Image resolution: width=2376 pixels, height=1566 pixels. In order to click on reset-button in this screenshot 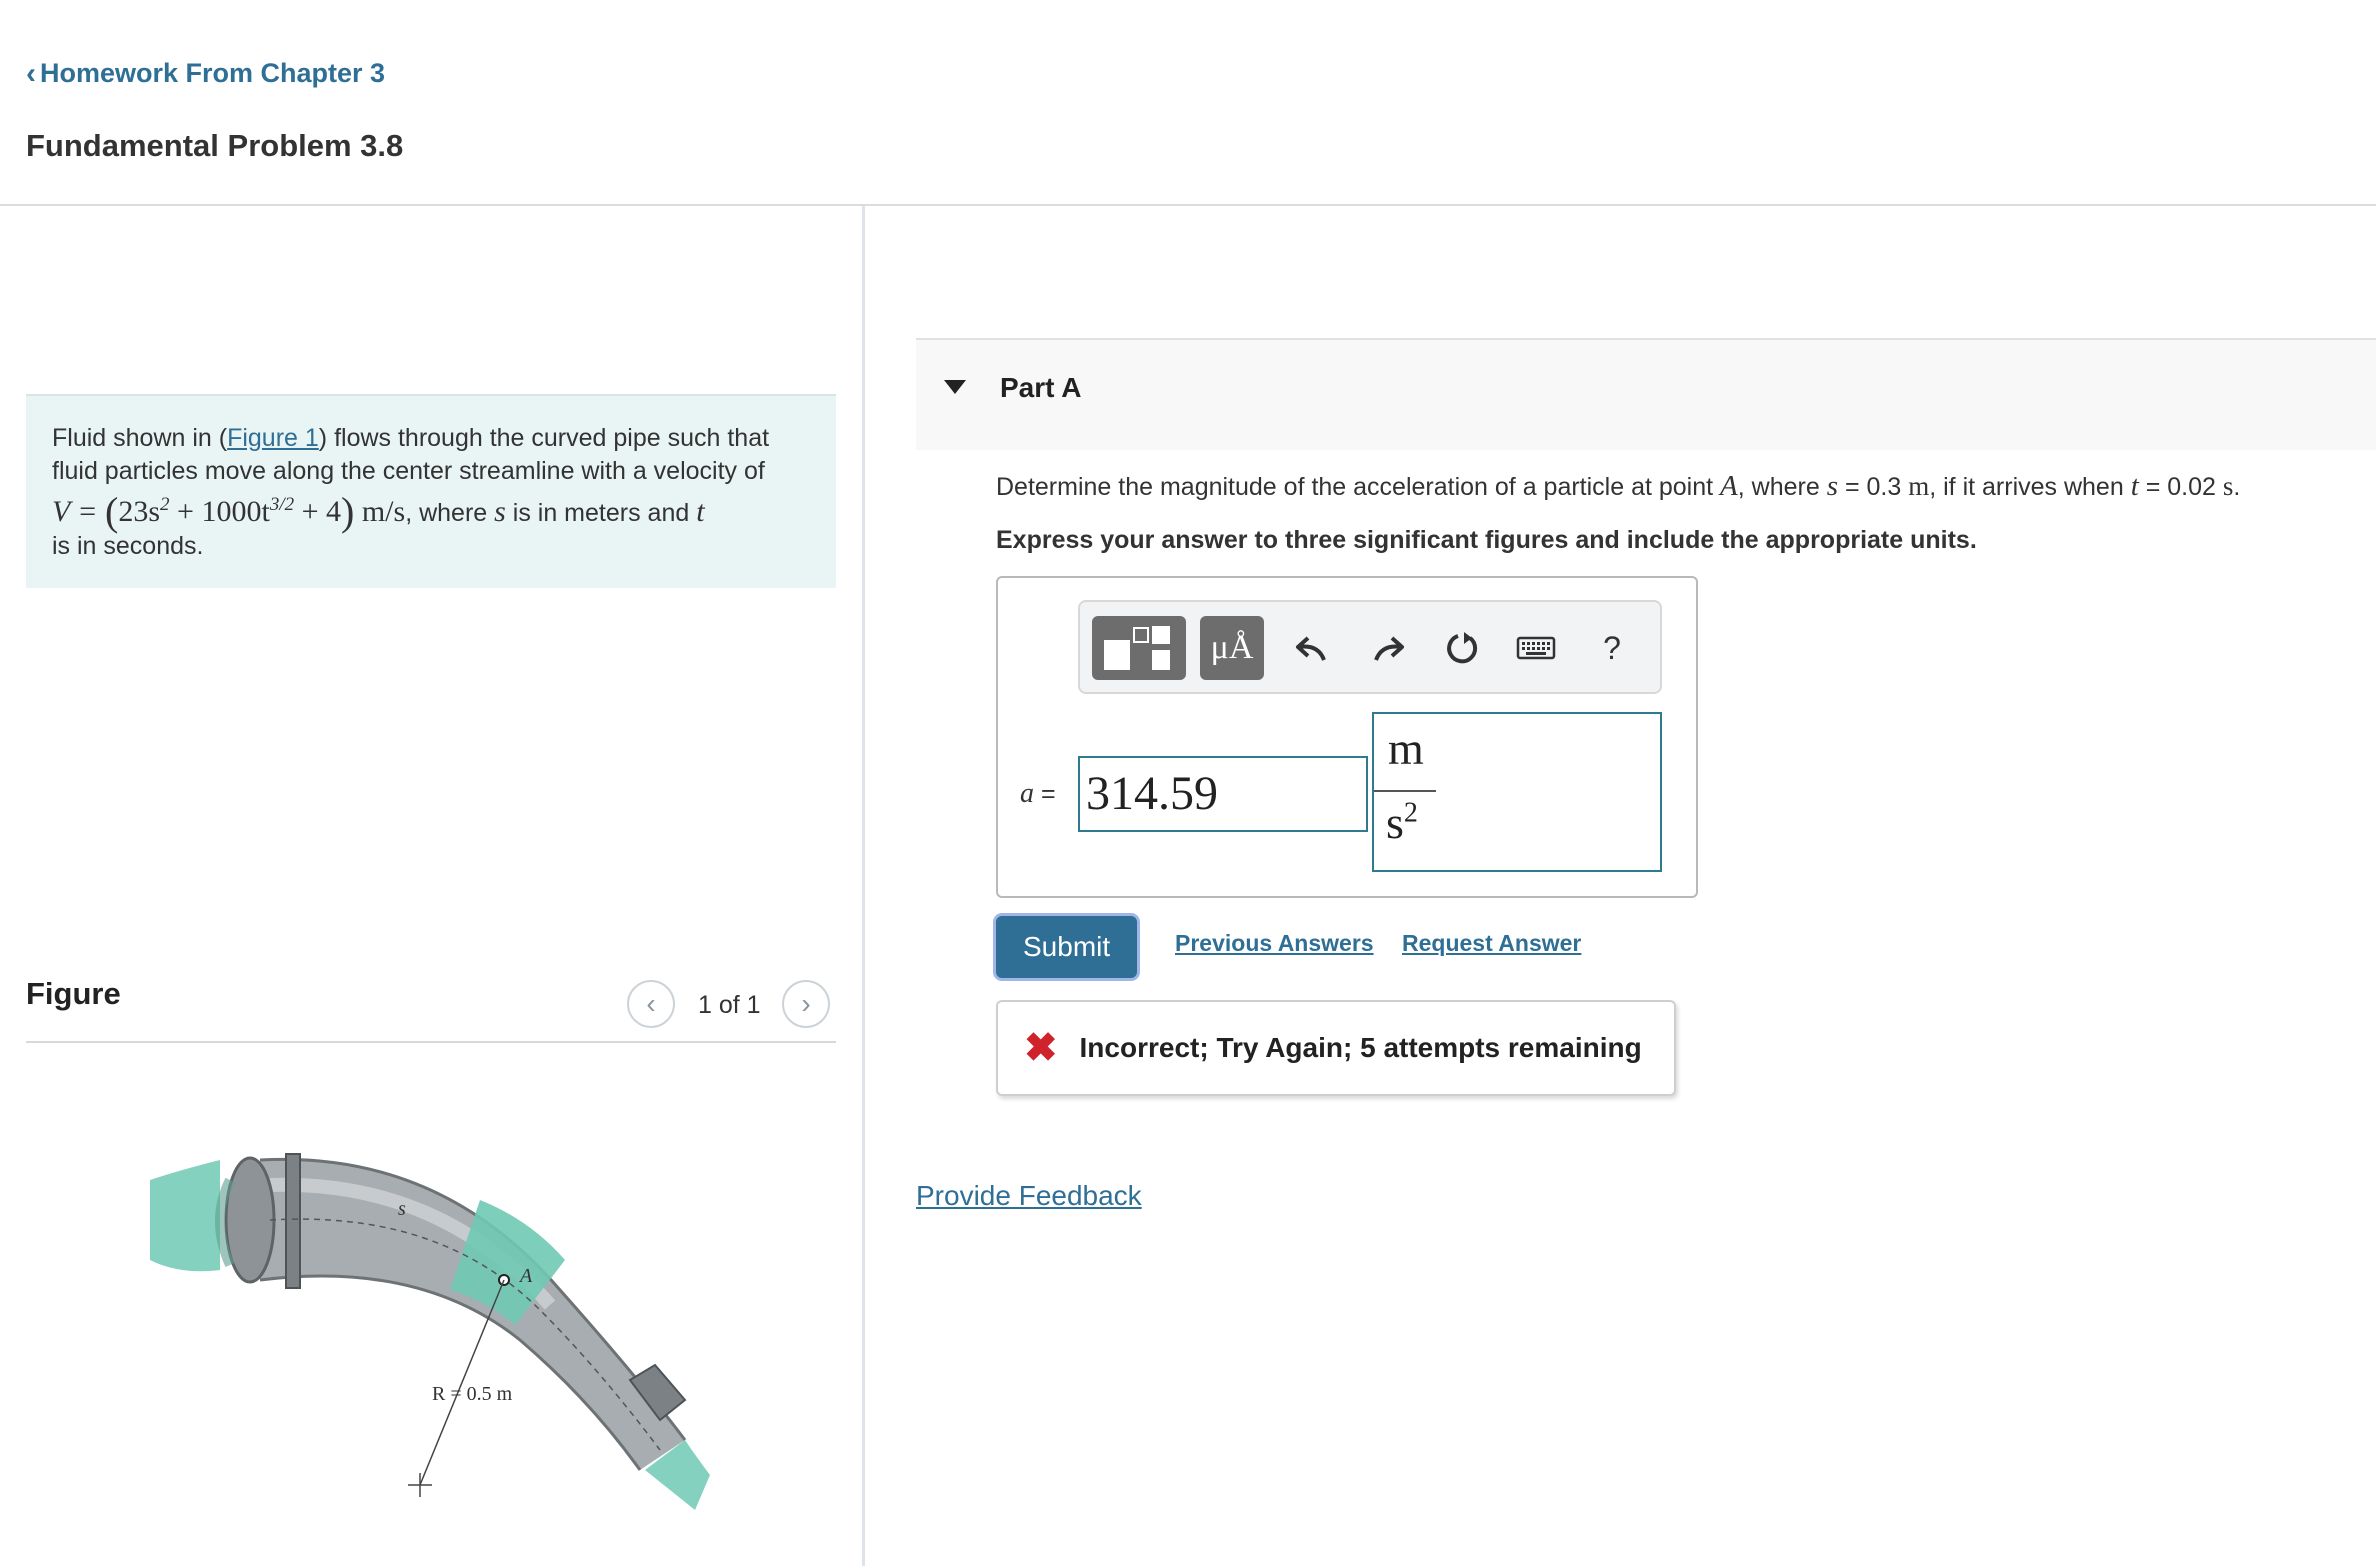, I will do `click(1462, 648)`.